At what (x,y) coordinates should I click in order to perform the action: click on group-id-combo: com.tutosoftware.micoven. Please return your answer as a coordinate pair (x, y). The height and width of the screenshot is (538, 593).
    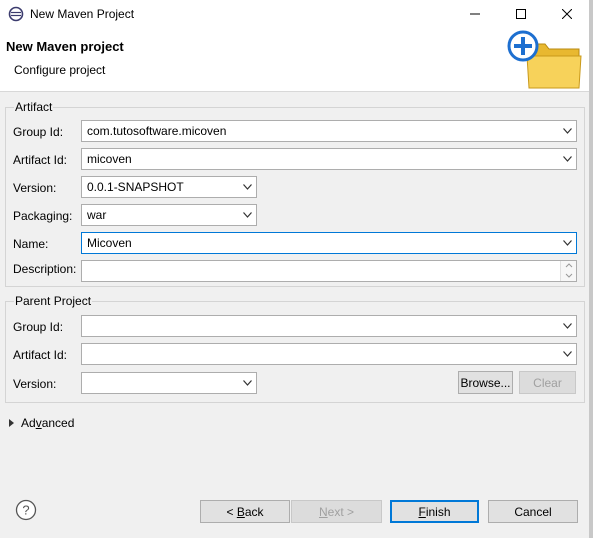
    Looking at the image, I should click on (329, 131).